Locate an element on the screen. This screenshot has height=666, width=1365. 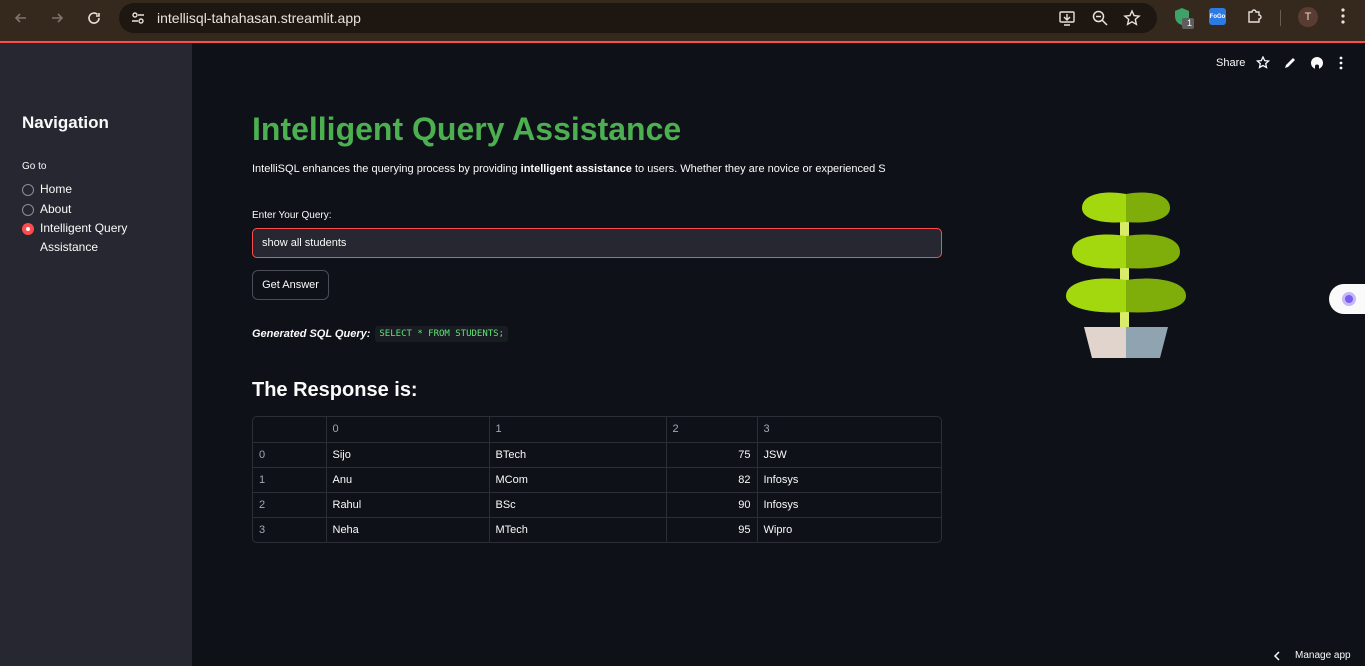
assistant-launcher-icon is located at coordinates (1347, 299).